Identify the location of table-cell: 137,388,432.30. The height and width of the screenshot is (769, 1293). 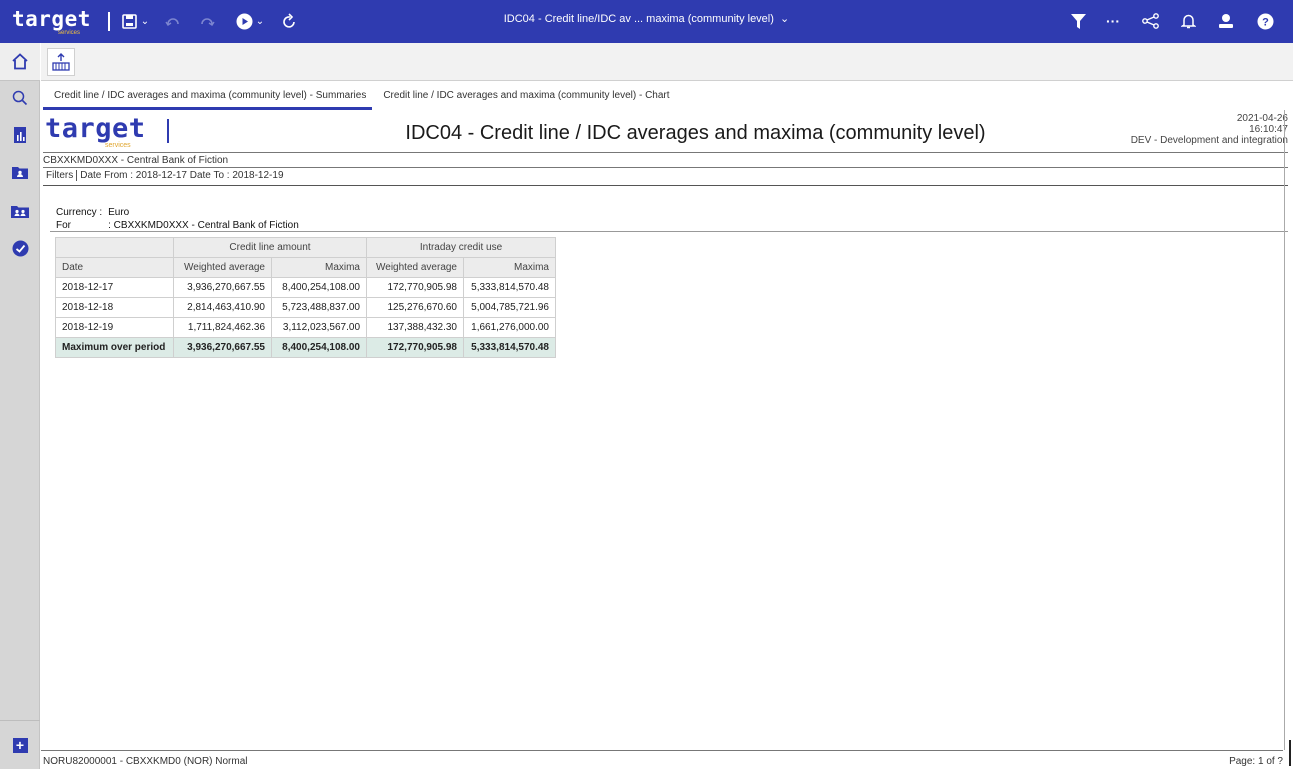
(415, 327).